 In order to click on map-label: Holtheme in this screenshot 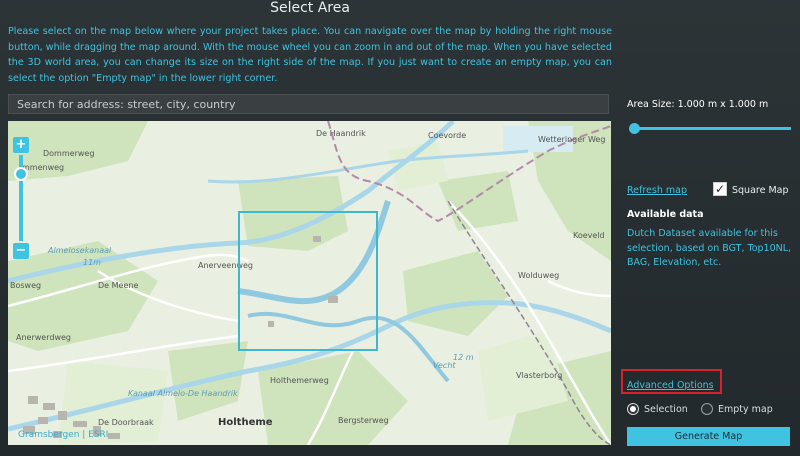, I will do `click(245, 422)`.